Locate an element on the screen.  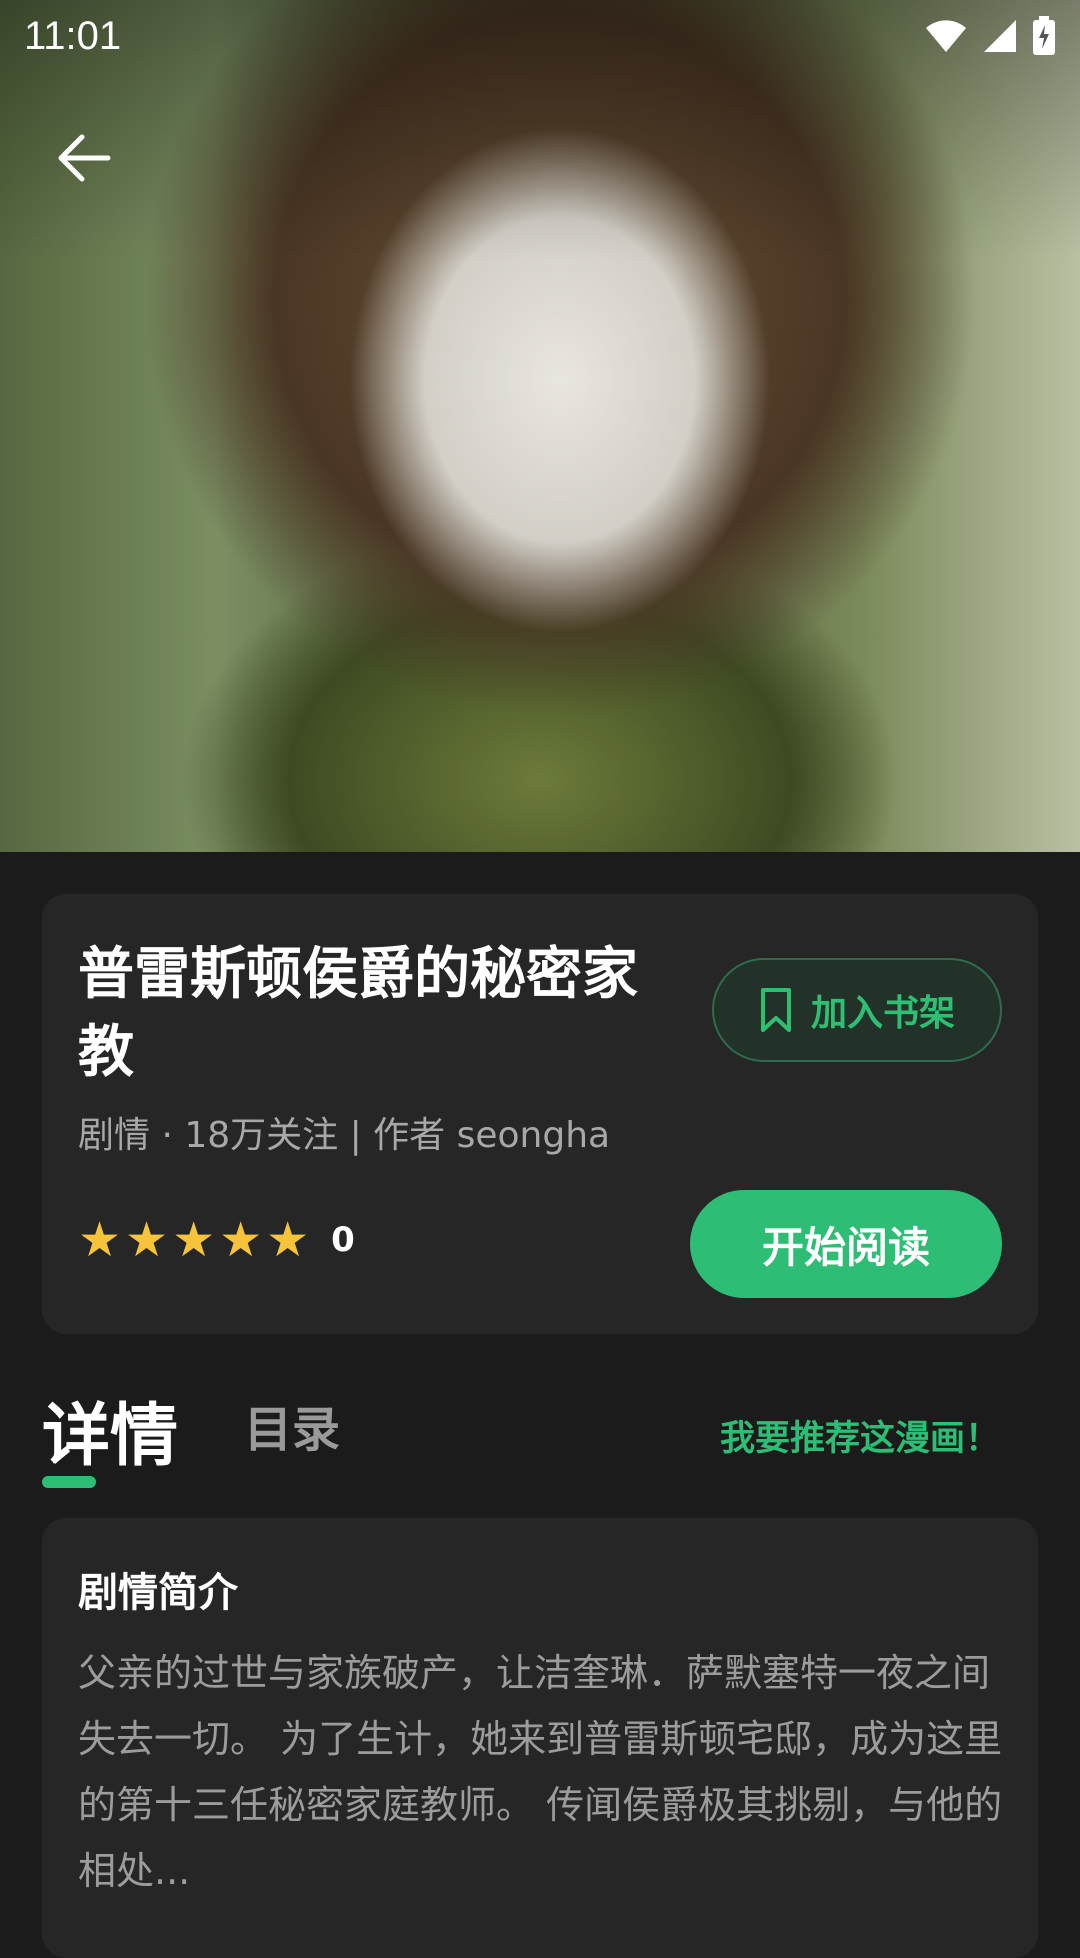
wifi-icon is located at coordinates (946, 36).